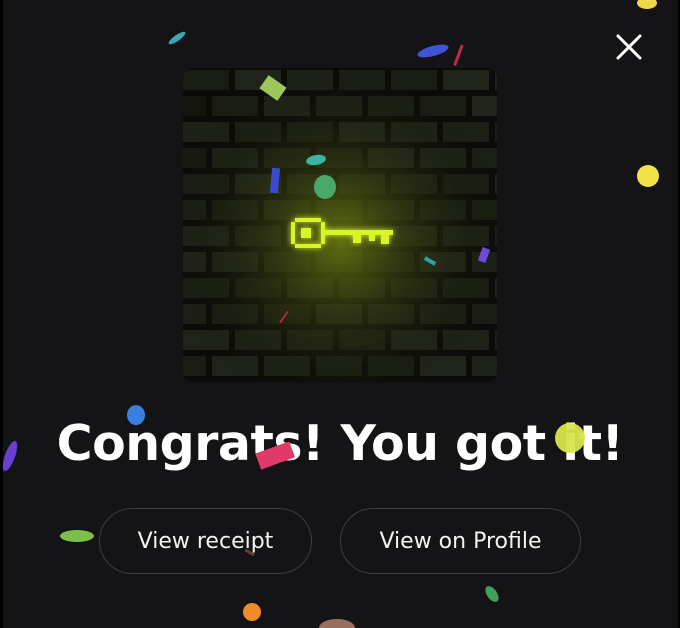 The width and height of the screenshot is (680, 628). I want to click on view-on-profile-button: View on Profile, so click(460, 541).